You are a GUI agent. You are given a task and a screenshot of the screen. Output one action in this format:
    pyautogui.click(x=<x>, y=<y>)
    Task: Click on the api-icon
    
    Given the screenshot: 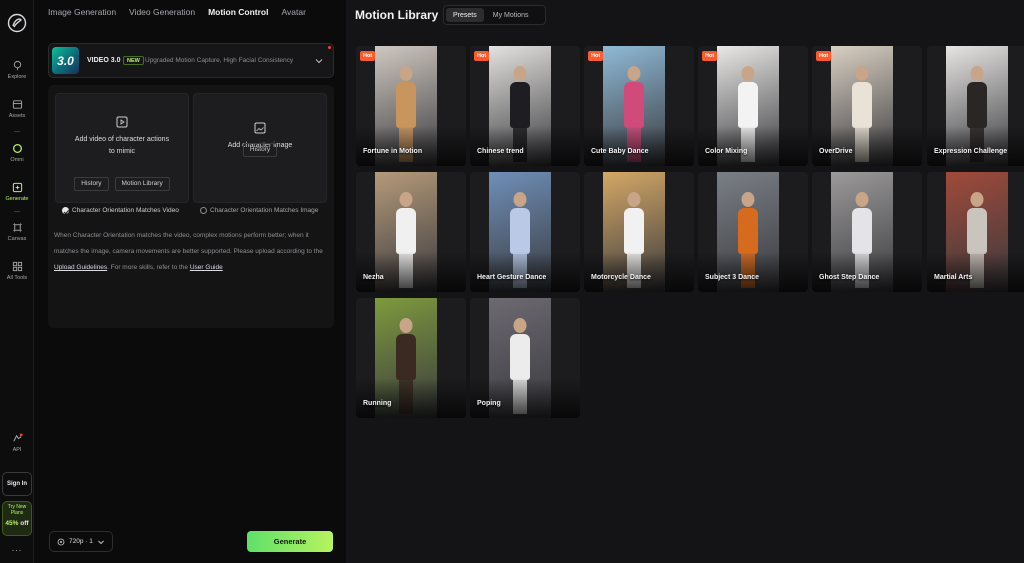 What is the action you would take?
    pyautogui.click(x=17, y=437)
    